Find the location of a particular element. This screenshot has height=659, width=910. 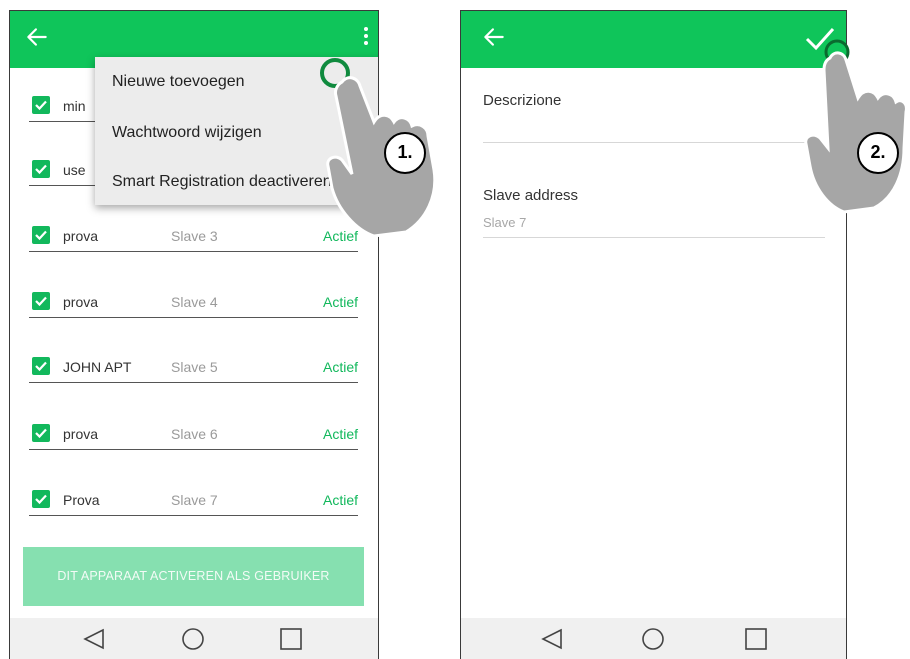

app-bar is located at coordinates (653, 39).